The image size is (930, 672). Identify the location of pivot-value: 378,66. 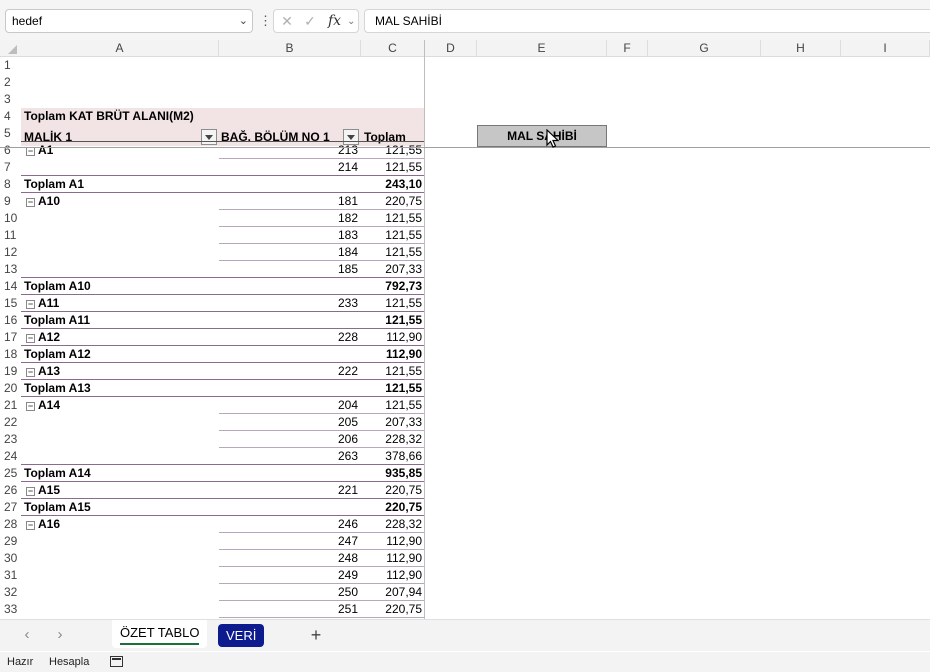
(393, 456).